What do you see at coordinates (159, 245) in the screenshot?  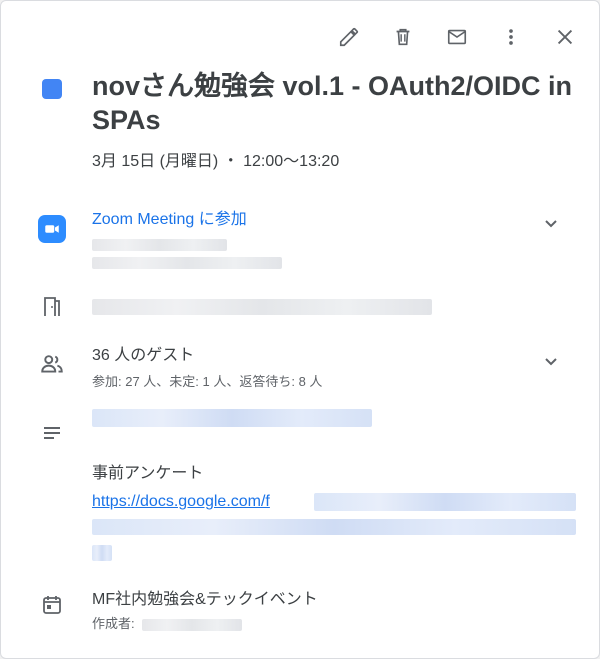 I see `meeting-id-redacted` at bounding box center [159, 245].